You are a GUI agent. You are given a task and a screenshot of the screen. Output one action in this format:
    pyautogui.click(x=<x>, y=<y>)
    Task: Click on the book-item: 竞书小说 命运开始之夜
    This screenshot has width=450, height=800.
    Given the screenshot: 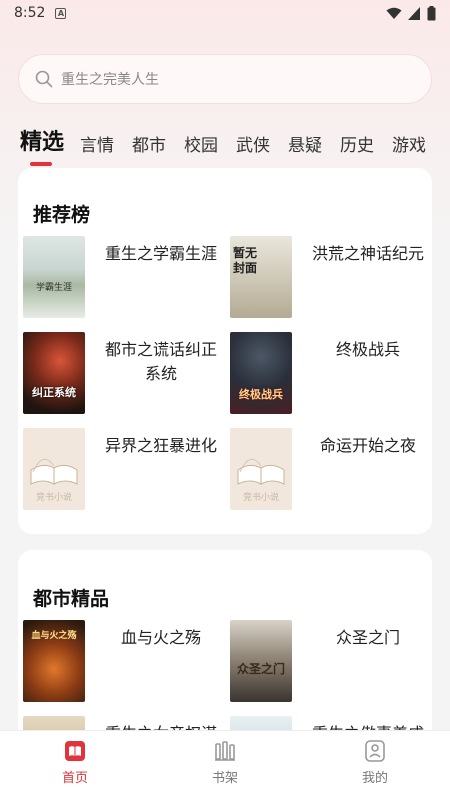 What is the action you would take?
    pyautogui.click(x=327, y=470)
    